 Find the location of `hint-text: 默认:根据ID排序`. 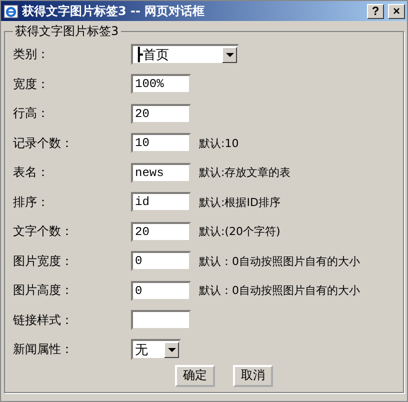

hint-text: 默认:根据ID排序 is located at coordinates (239, 202).